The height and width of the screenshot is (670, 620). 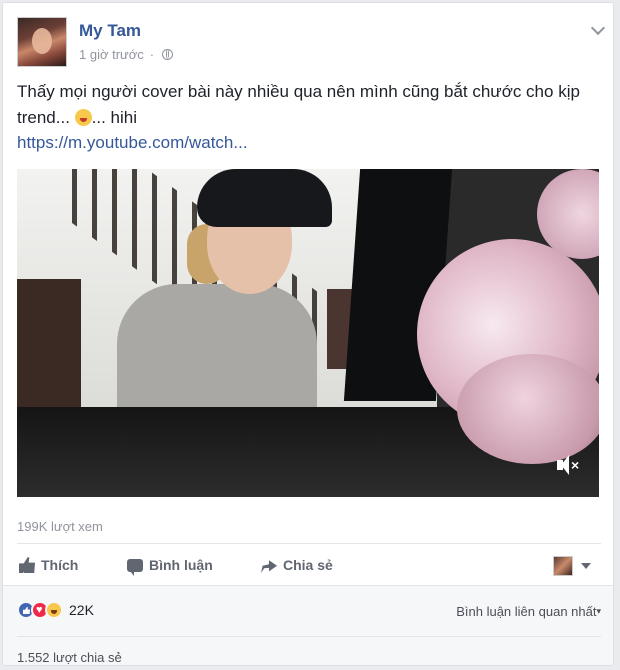 I want to click on share-icon, so click(x=269, y=566).